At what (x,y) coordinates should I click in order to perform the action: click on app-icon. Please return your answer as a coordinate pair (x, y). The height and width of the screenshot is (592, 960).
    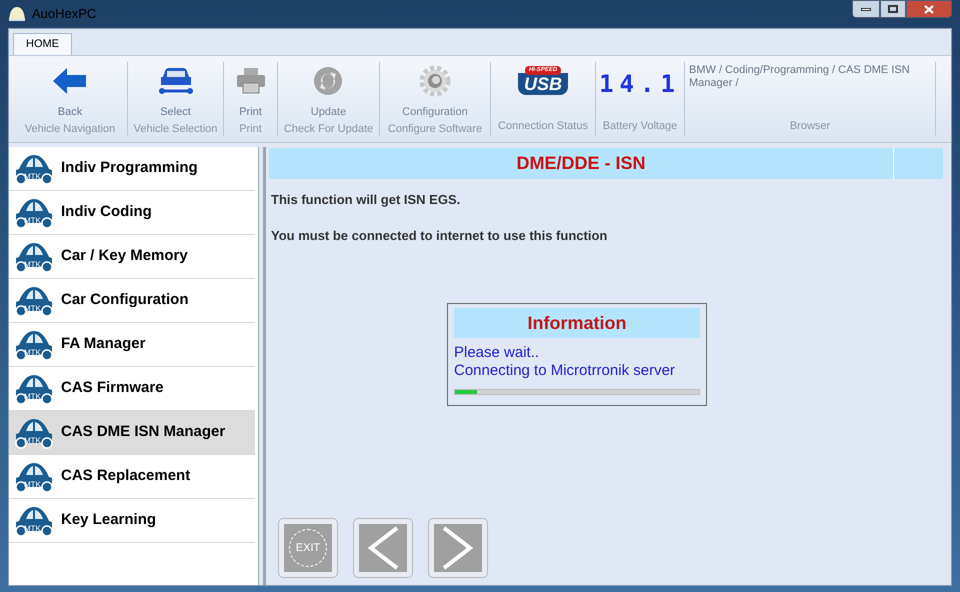
    Looking at the image, I should click on (17, 14).